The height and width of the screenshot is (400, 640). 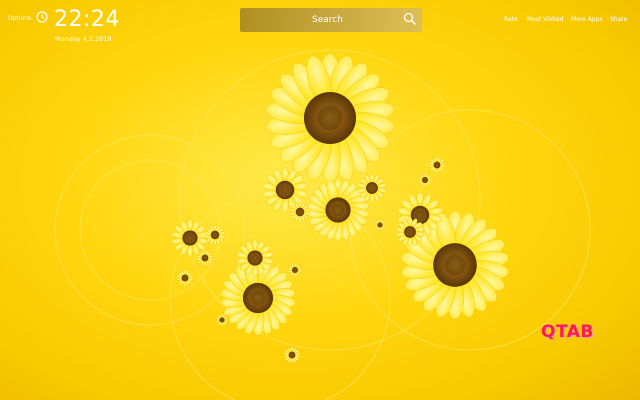 What do you see at coordinates (511, 19) in the screenshot?
I see `rate-link: Rate` at bounding box center [511, 19].